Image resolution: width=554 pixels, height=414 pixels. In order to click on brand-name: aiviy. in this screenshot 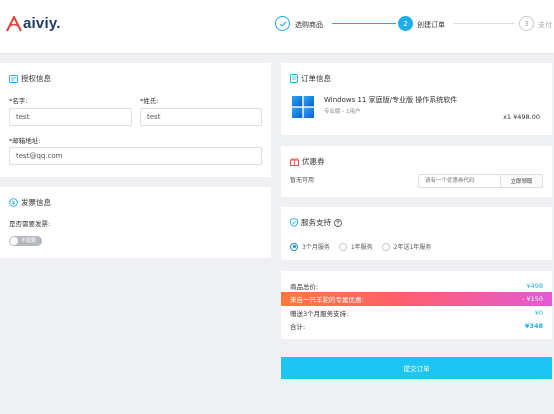, I will do `click(42, 23)`.